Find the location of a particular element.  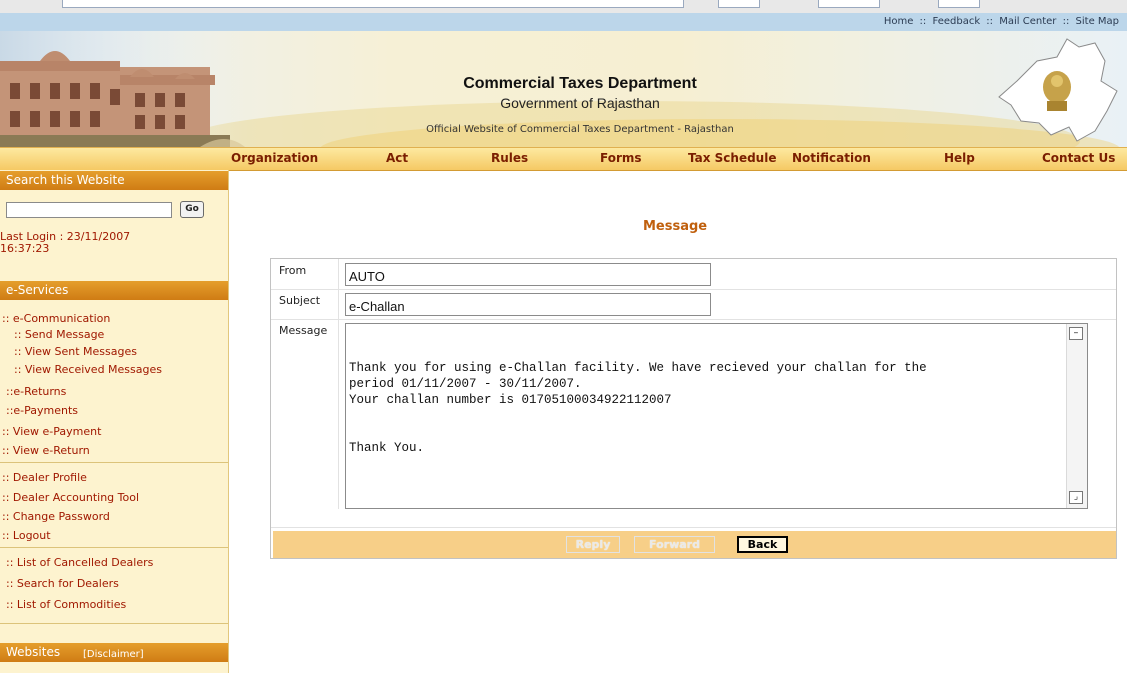

sidebar-item-view-received-messages: :: View Received Messages is located at coordinates (88, 369).